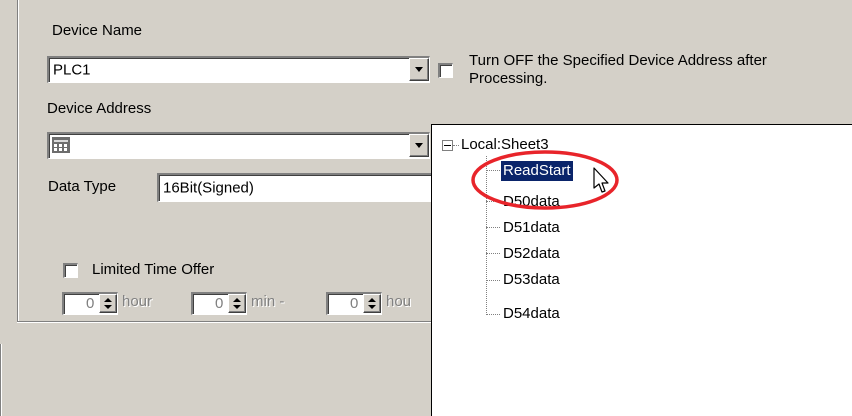  What do you see at coordinates (238, 145) in the screenshot?
I see `device-address-select` at bounding box center [238, 145].